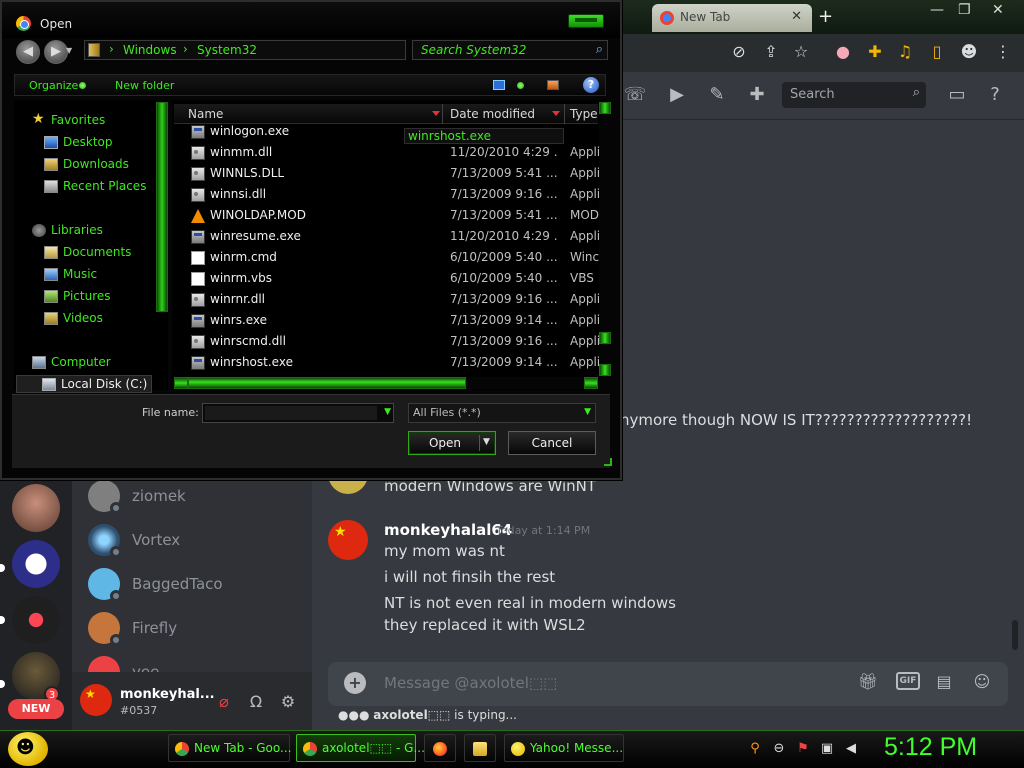 This screenshot has height=768, width=1024. I want to click on video-call-icon: ▶, so click(677, 95).